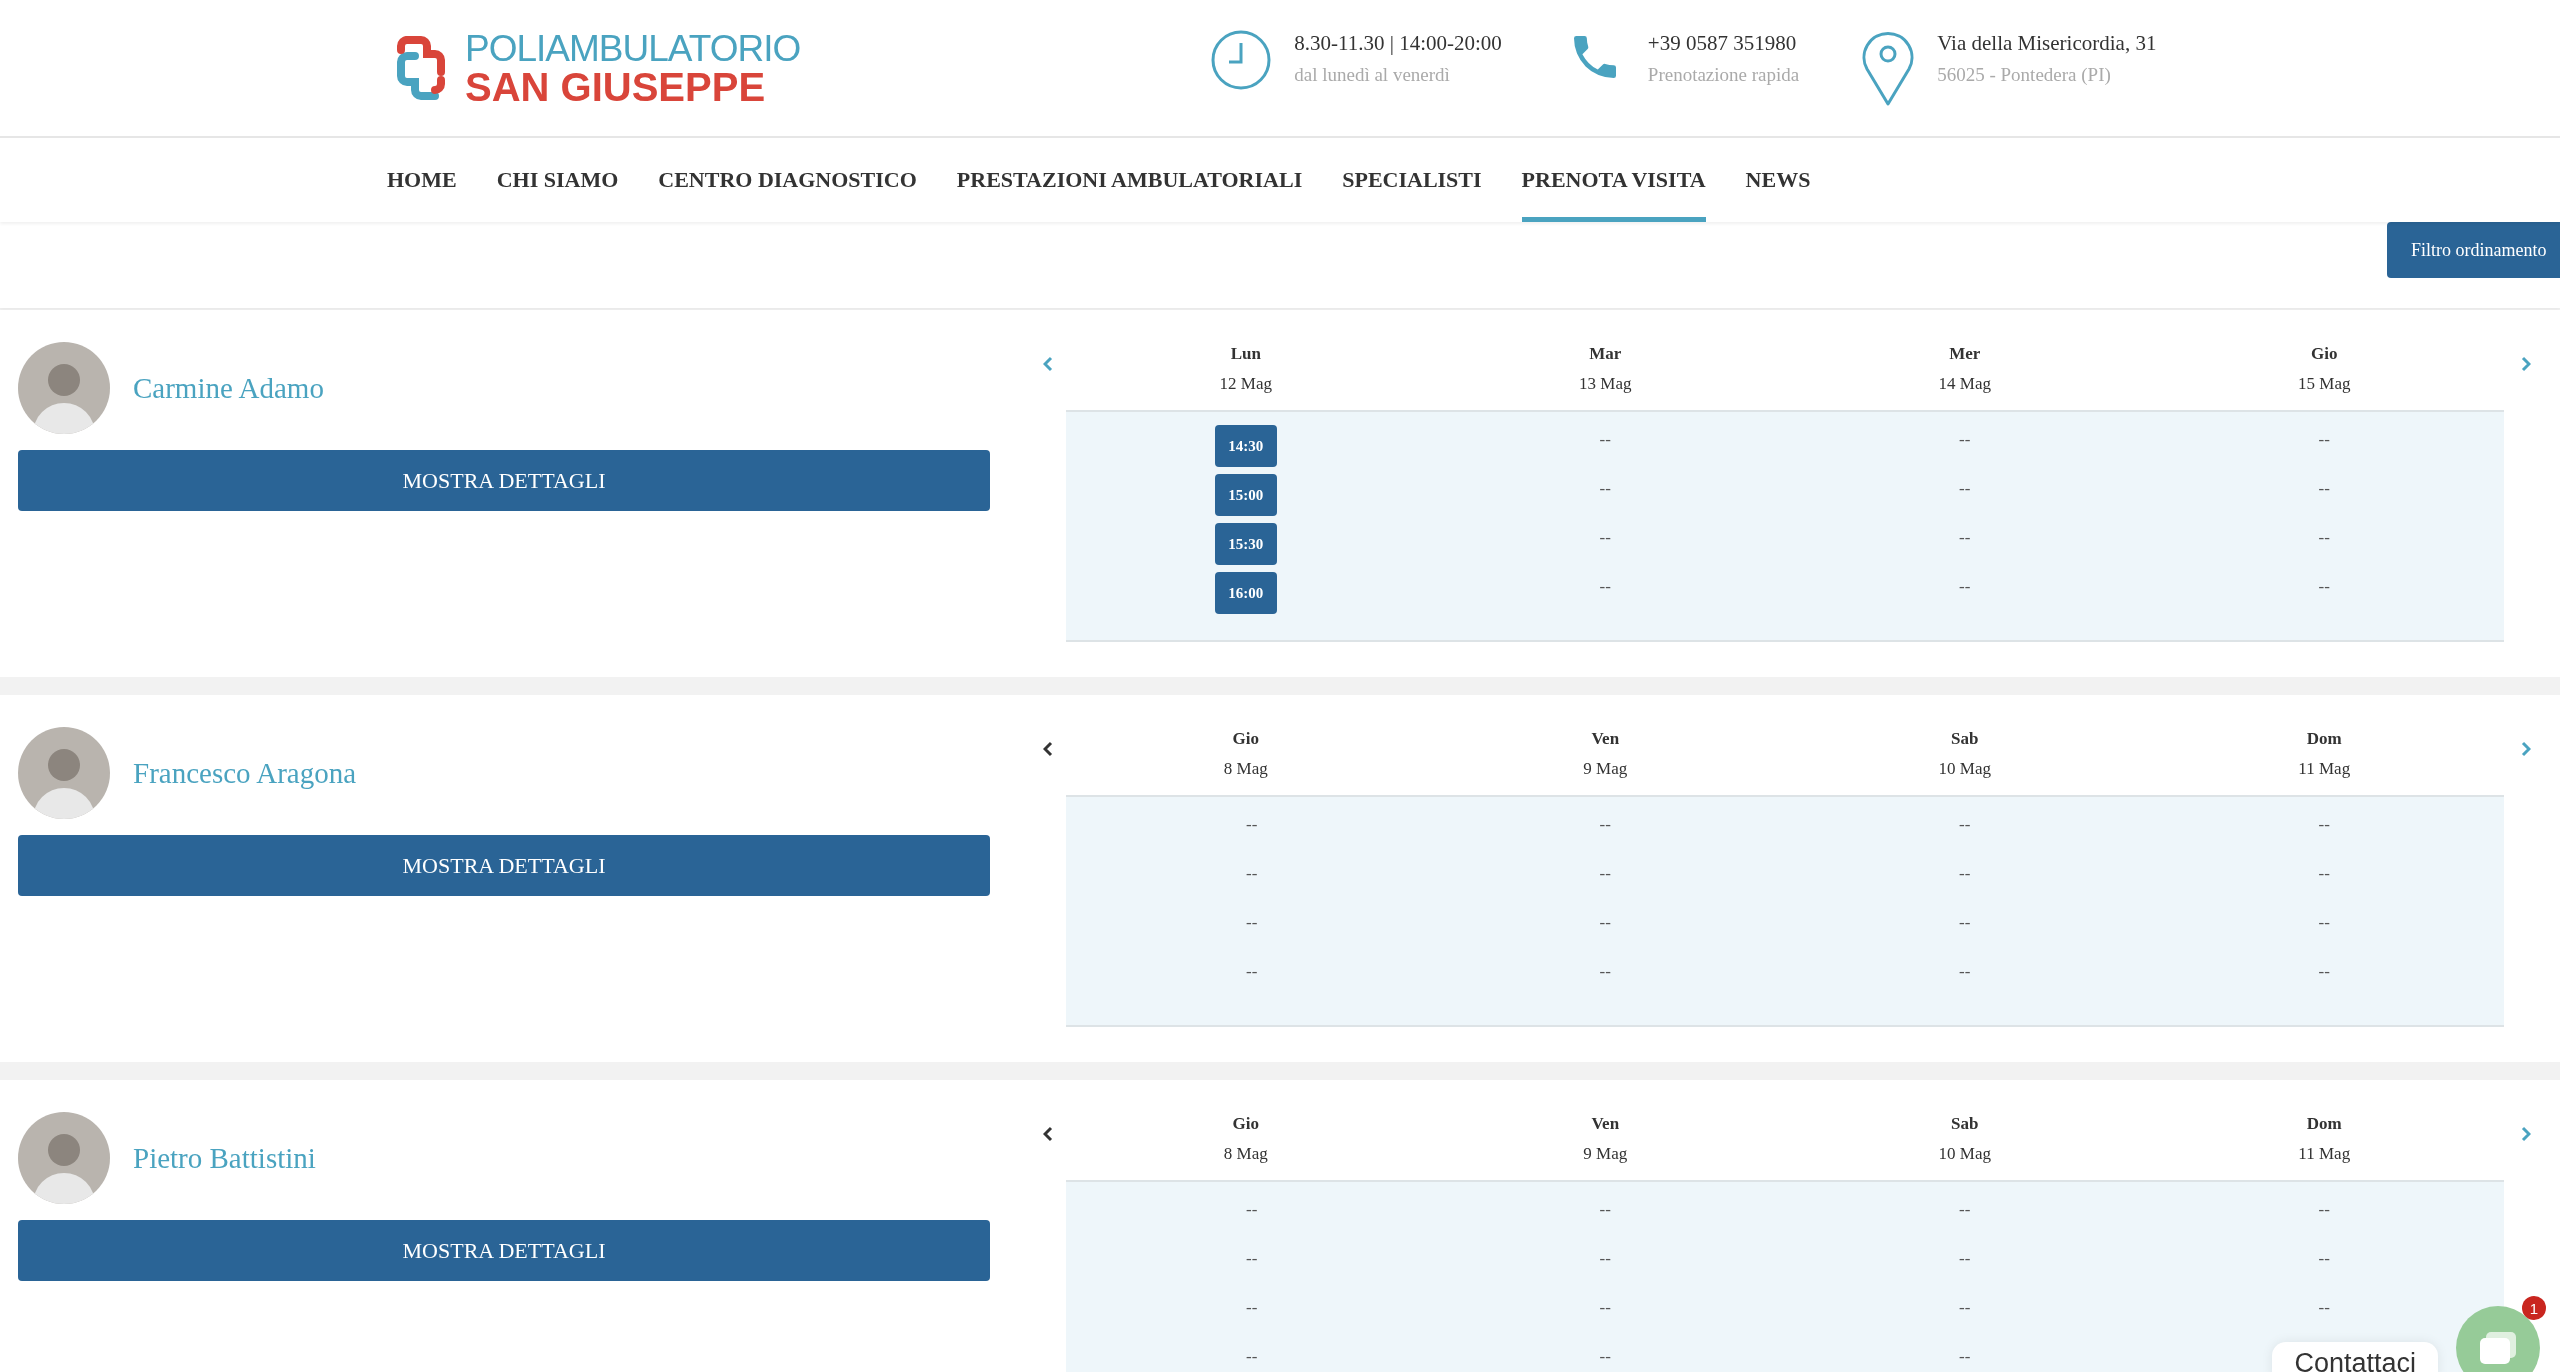 Image resolution: width=2560 pixels, height=1372 pixels. I want to click on time-slot-button: 15:00, so click(1245, 495).